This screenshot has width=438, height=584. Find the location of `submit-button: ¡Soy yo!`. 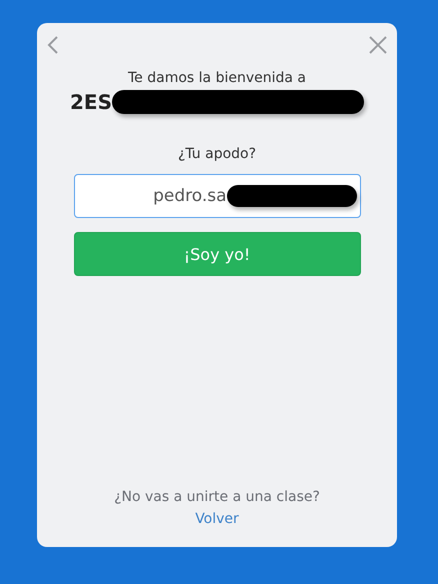

submit-button: ¡Soy yo! is located at coordinates (217, 254).